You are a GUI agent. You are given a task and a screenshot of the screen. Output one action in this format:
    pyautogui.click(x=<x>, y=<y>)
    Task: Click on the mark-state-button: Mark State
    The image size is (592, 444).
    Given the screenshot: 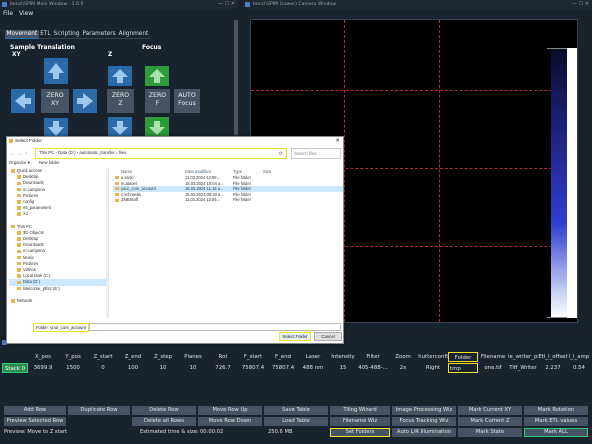 What is the action you would take?
    pyautogui.click(x=490, y=432)
    